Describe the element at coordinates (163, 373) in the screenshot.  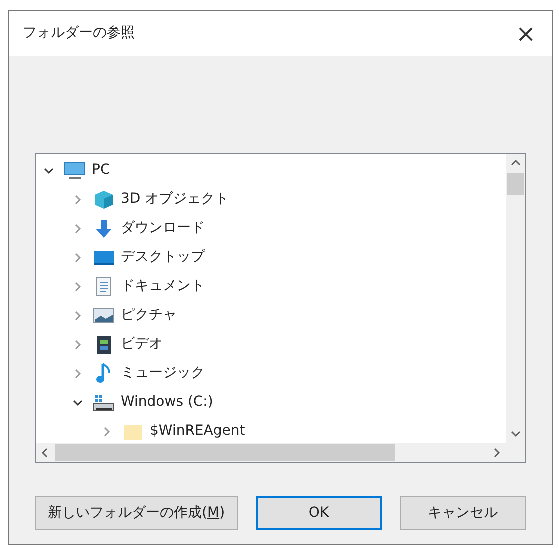
I see `tree-item: ミュージック` at that location.